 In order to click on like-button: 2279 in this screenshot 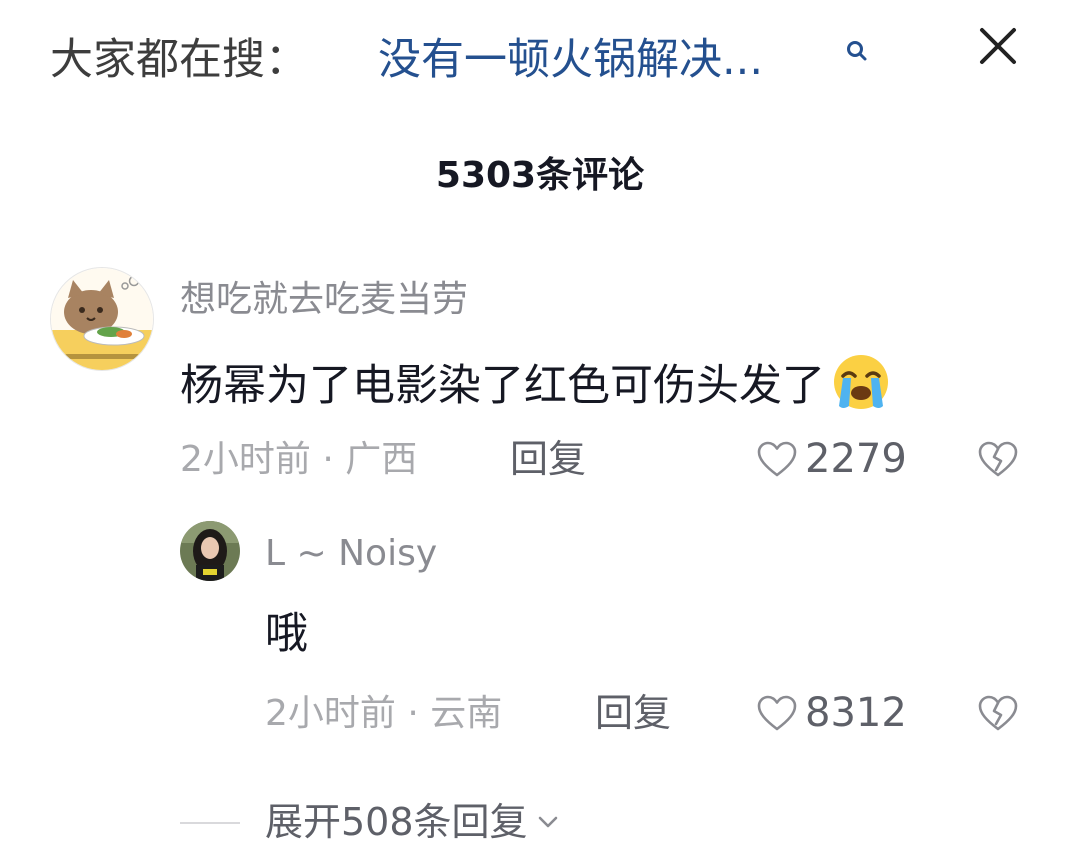, I will do `click(831, 459)`.